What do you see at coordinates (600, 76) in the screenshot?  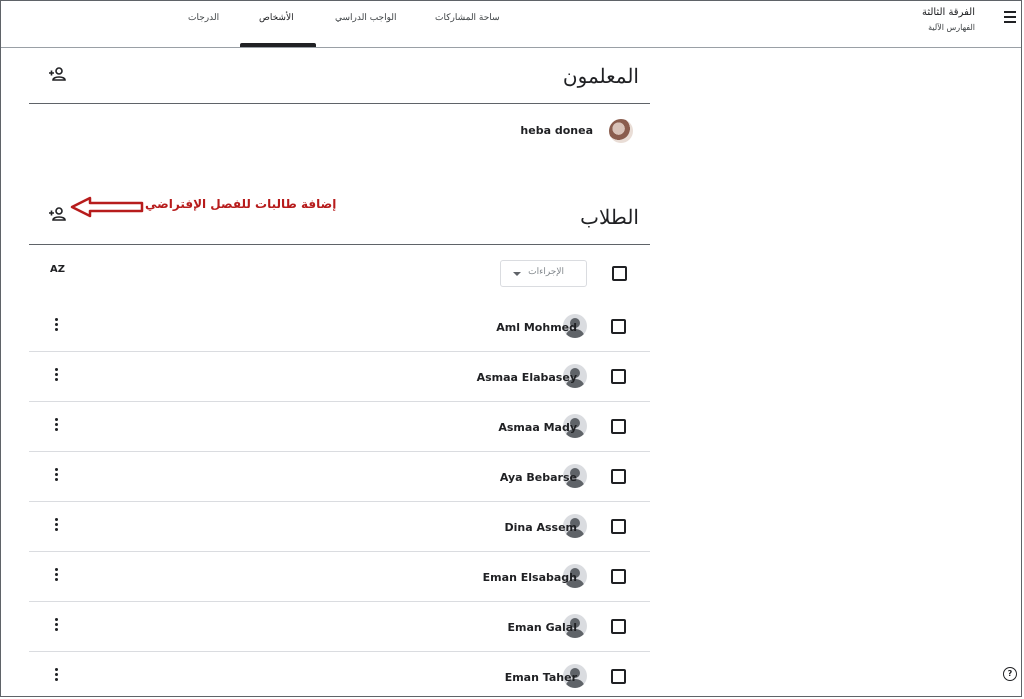 I see `teachers-heading: المعلمون` at bounding box center [600, 76].